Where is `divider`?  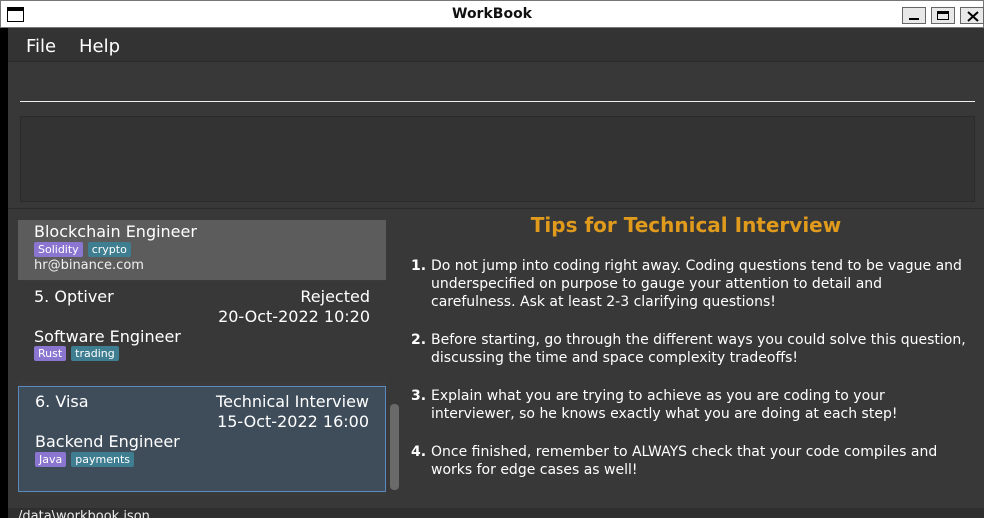
divider is located at coordinates (496, 208).